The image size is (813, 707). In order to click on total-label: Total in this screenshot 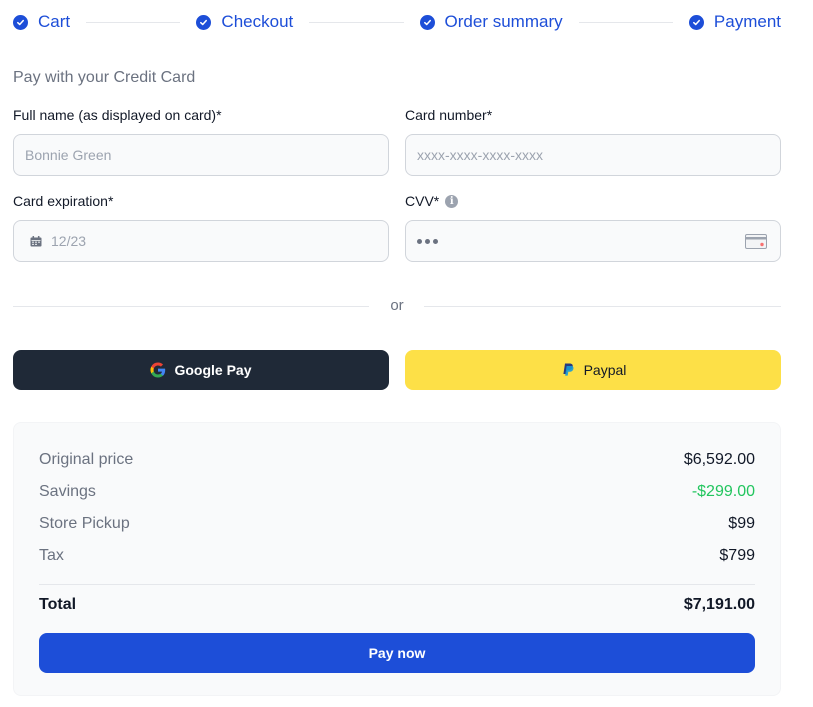, I will do `click(58, 604)`.